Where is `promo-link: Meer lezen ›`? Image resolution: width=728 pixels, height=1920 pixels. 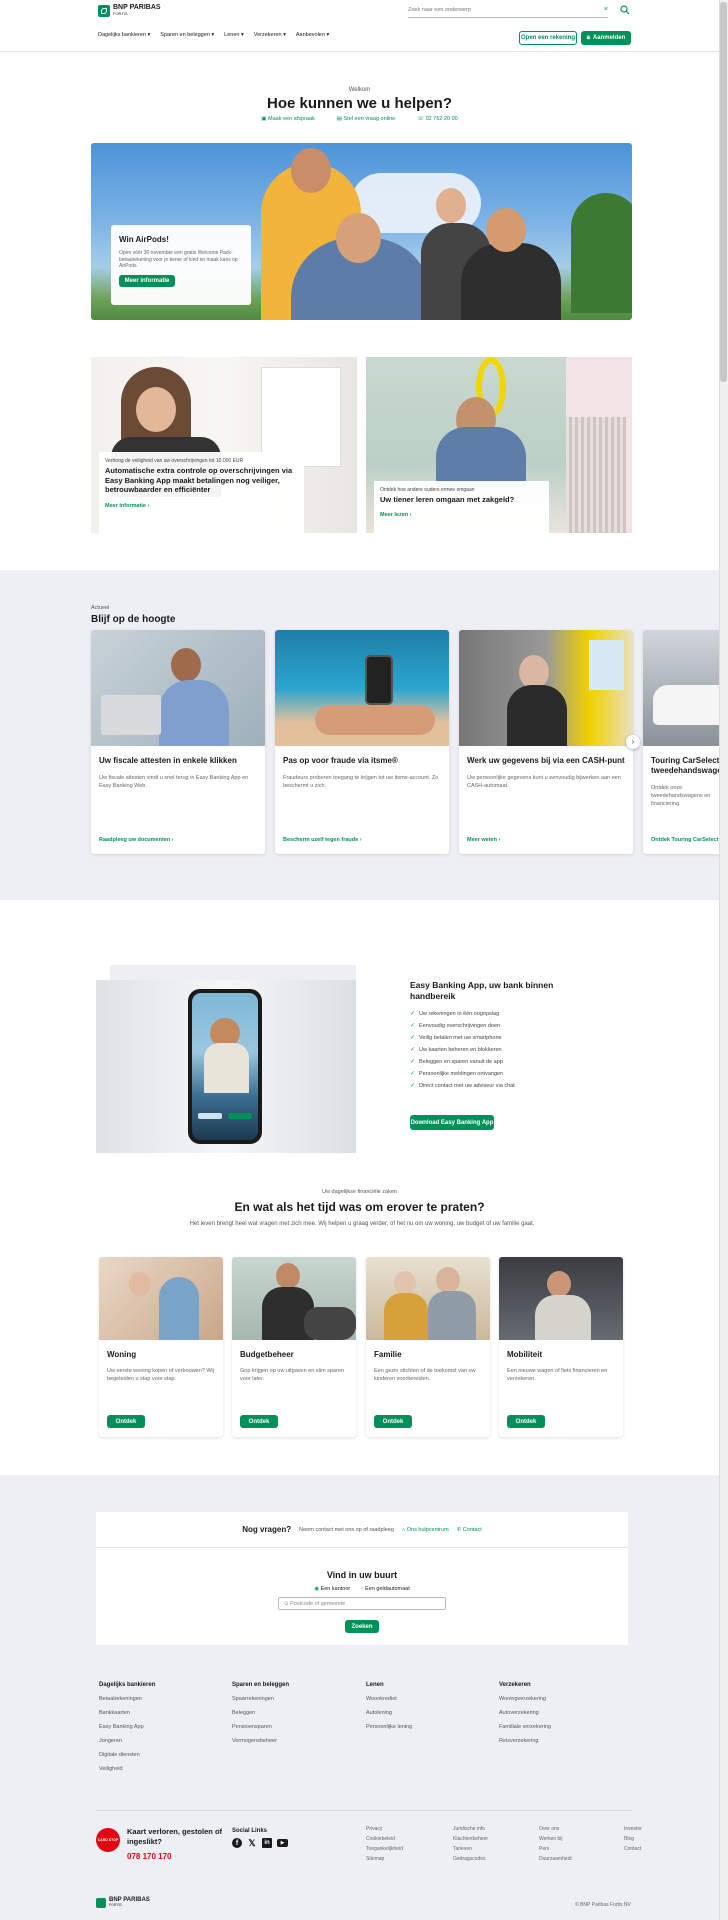 promo-link: Meer lezen › is located at coordinates (461, 515).